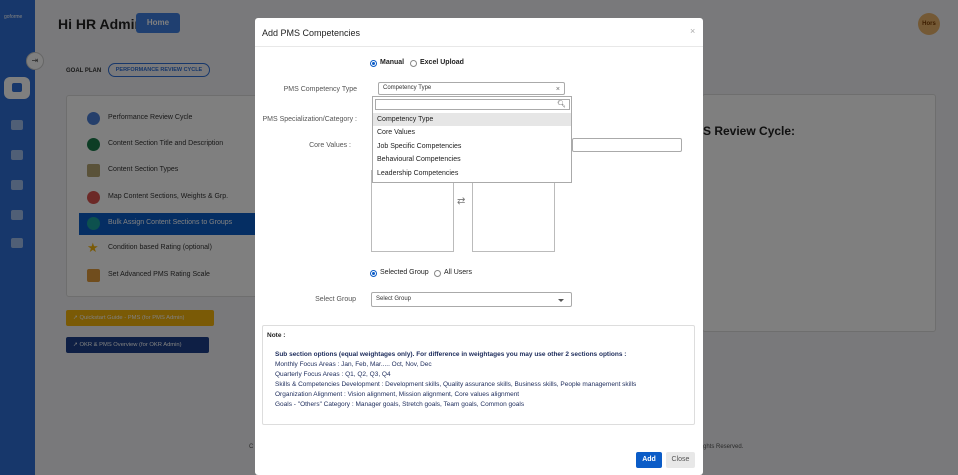 The width and height of the screenshot is (958, 475). What do you see at coordinates (461, 201) in the screenshot?
I see `swap-icon: ⇄` at bounding box center [461, 201].